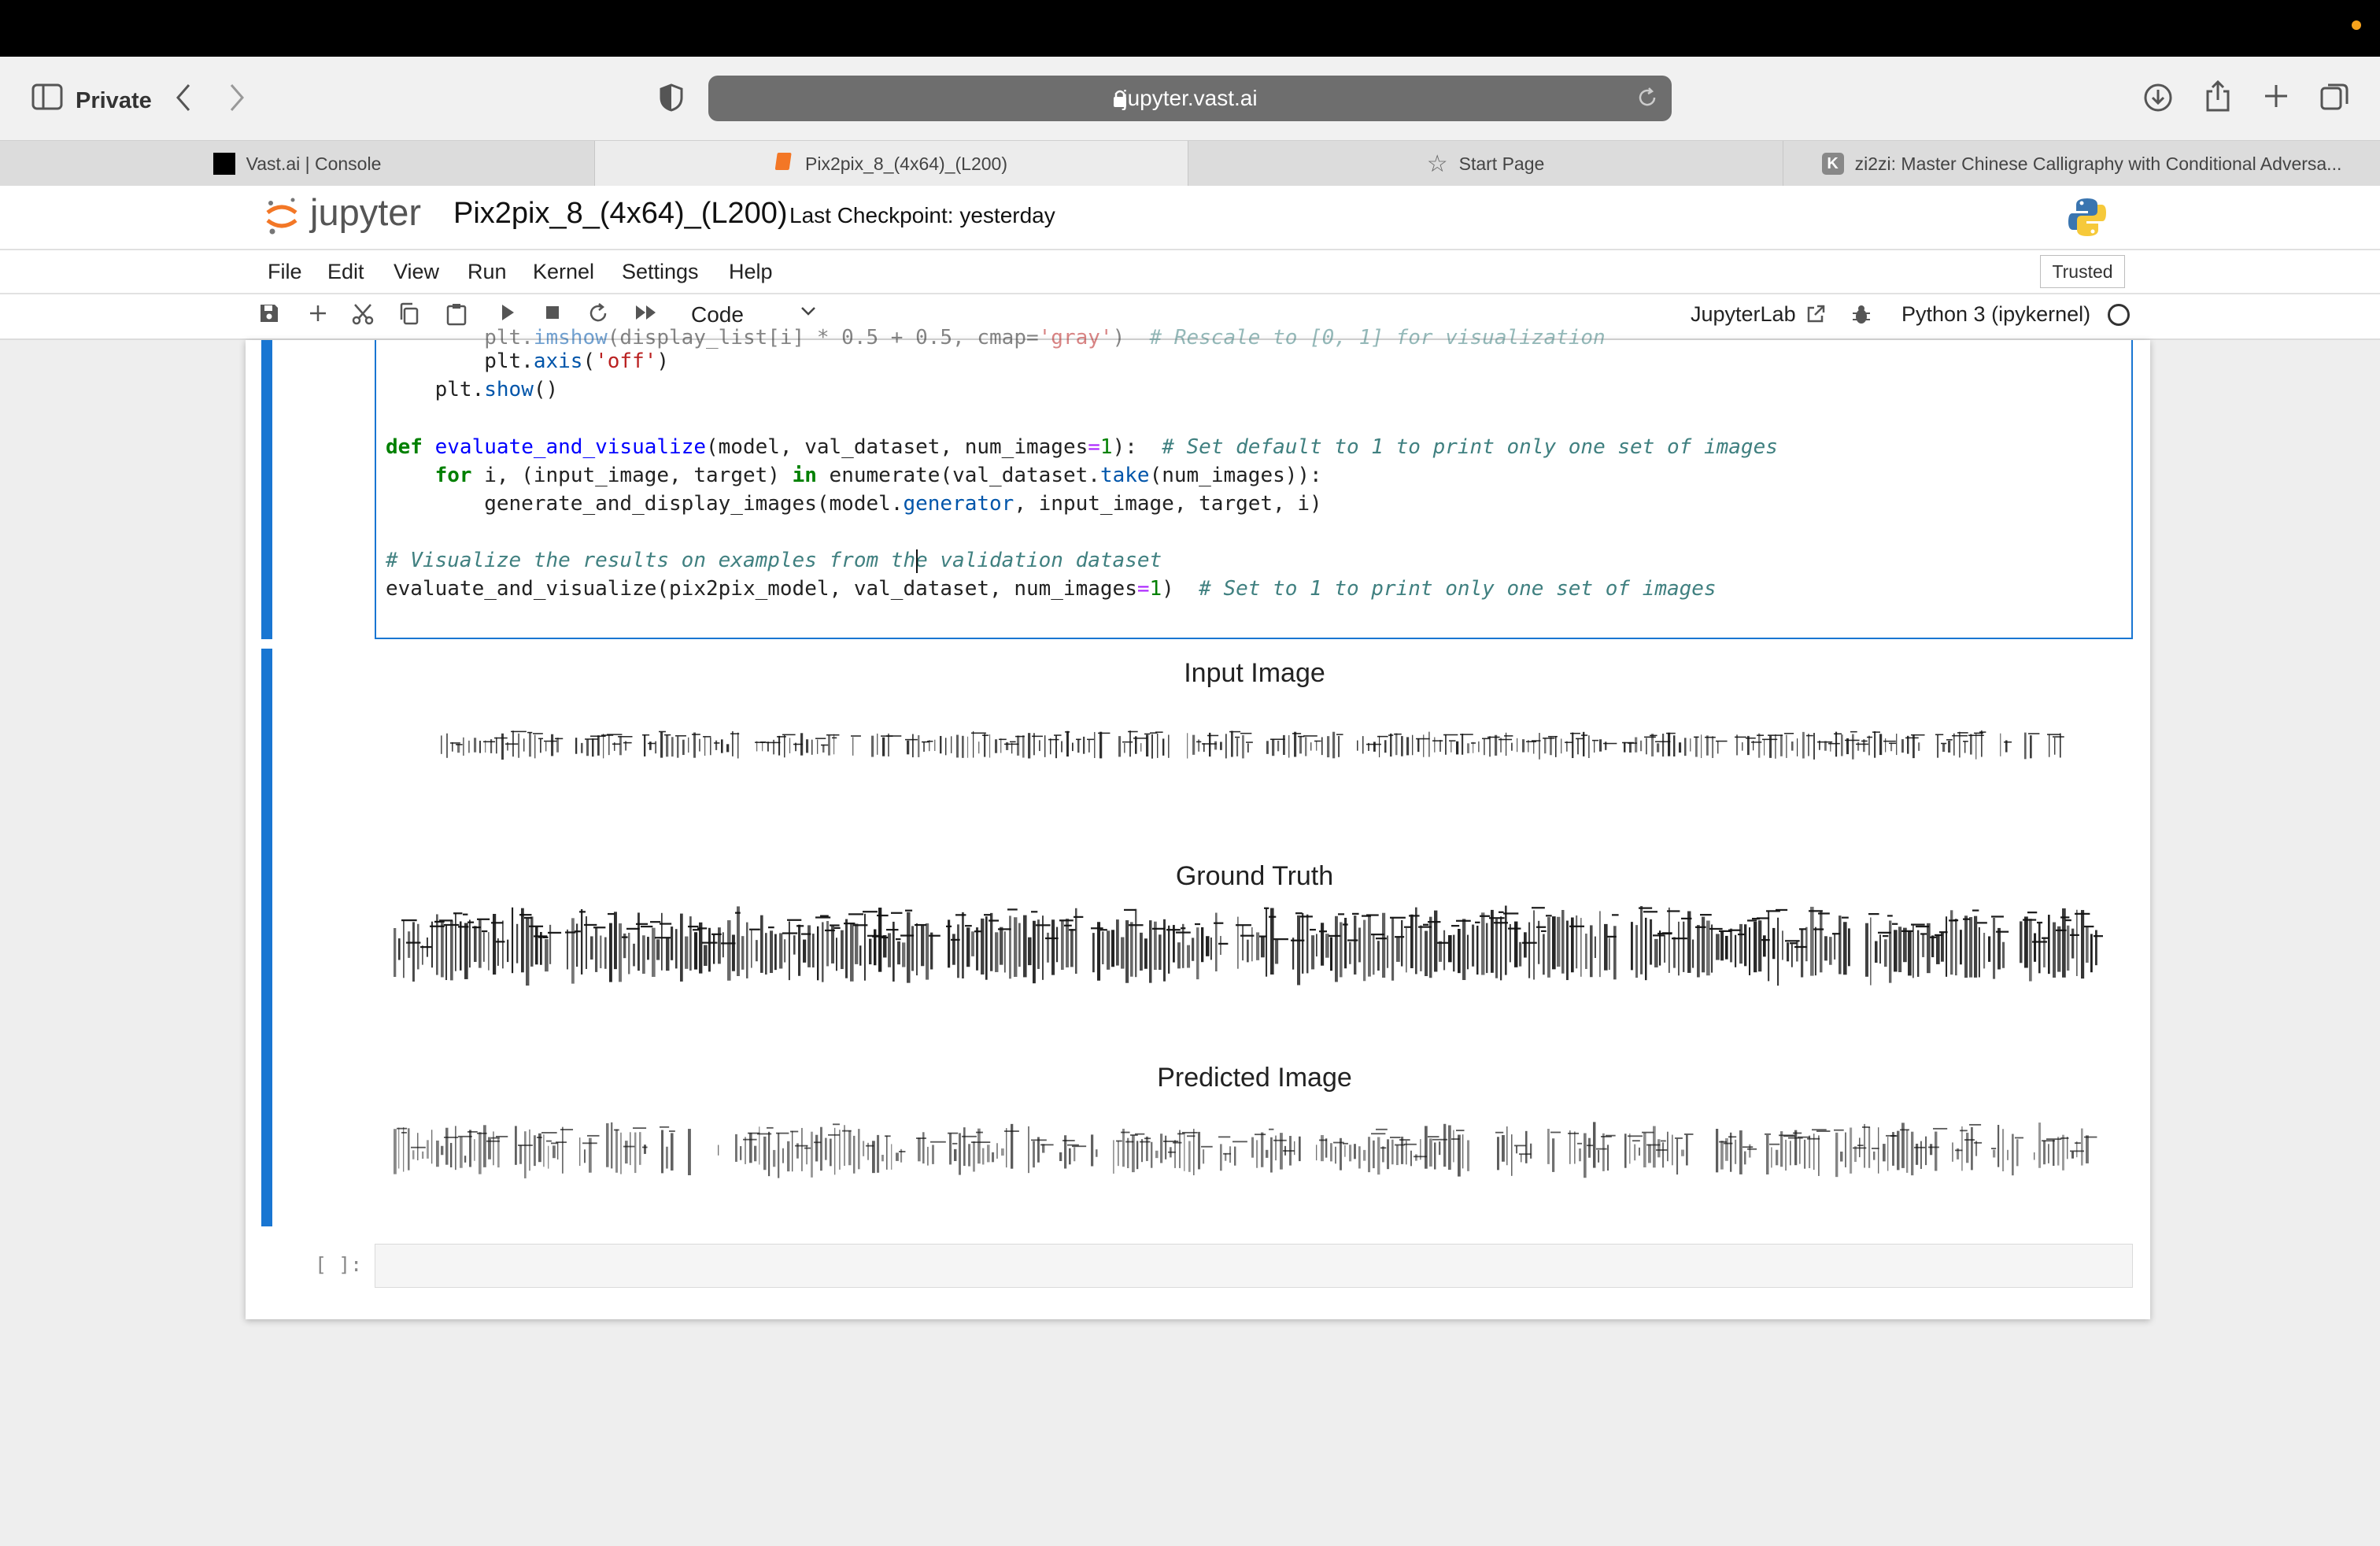 This screenshot has width=2380, height=1546. Describe the element at coordinates (266, 937) in the screenshot. I see `output-collapser` at that location.